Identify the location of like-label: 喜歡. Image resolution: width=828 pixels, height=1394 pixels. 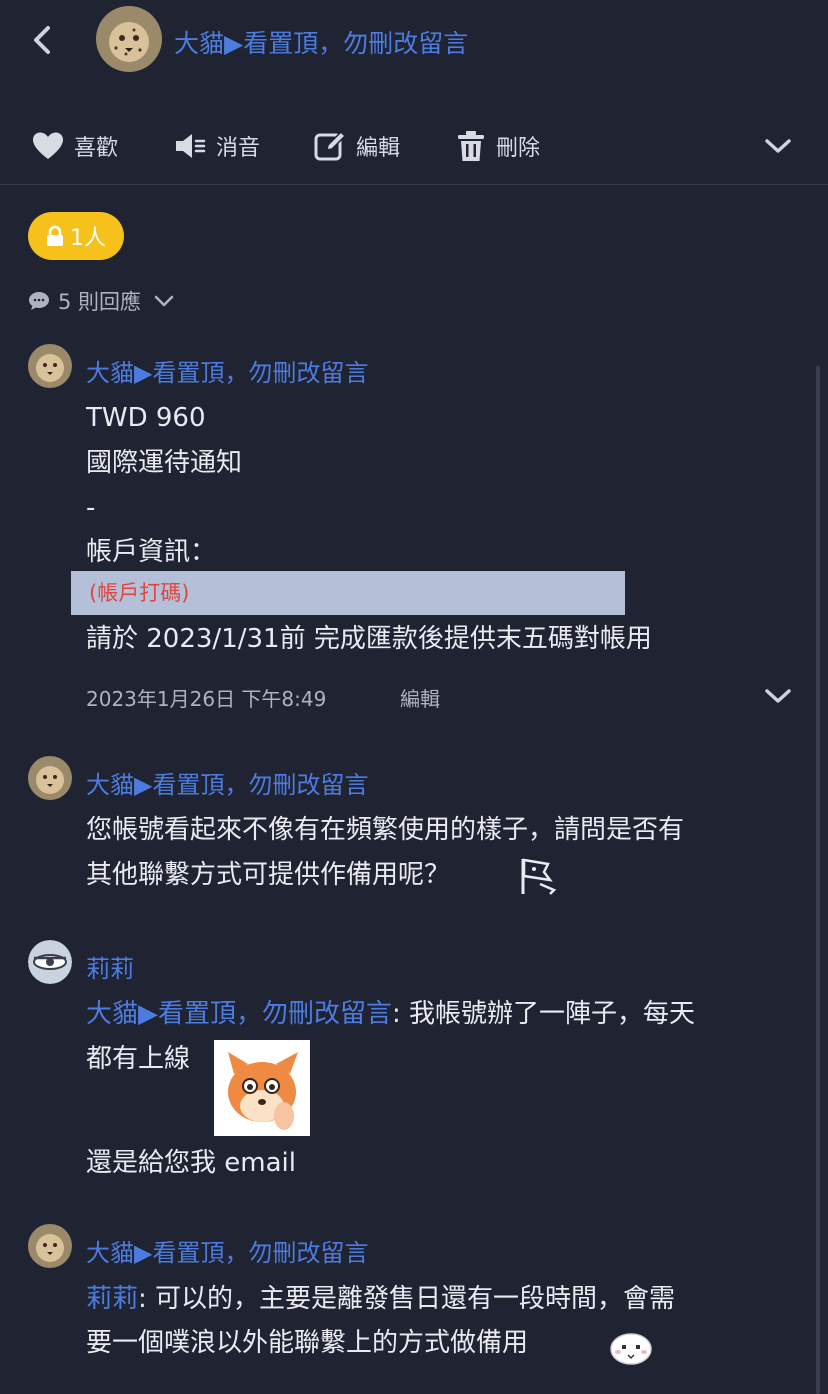
(96, 148).